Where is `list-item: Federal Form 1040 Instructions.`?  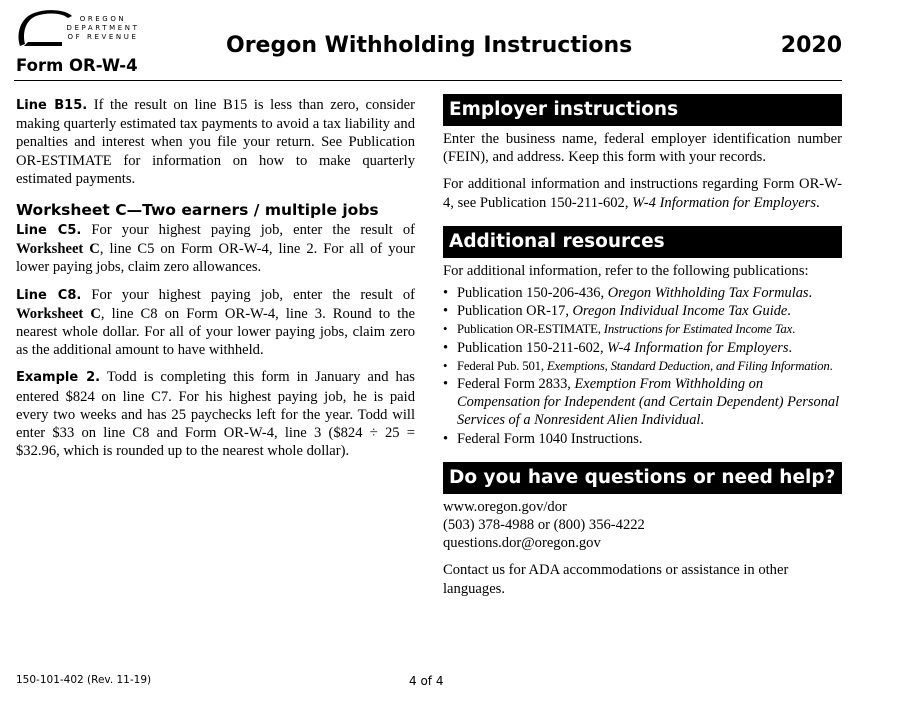
list-item: Federal Form 1040 Instructions. is located at coordinates (642, 439).